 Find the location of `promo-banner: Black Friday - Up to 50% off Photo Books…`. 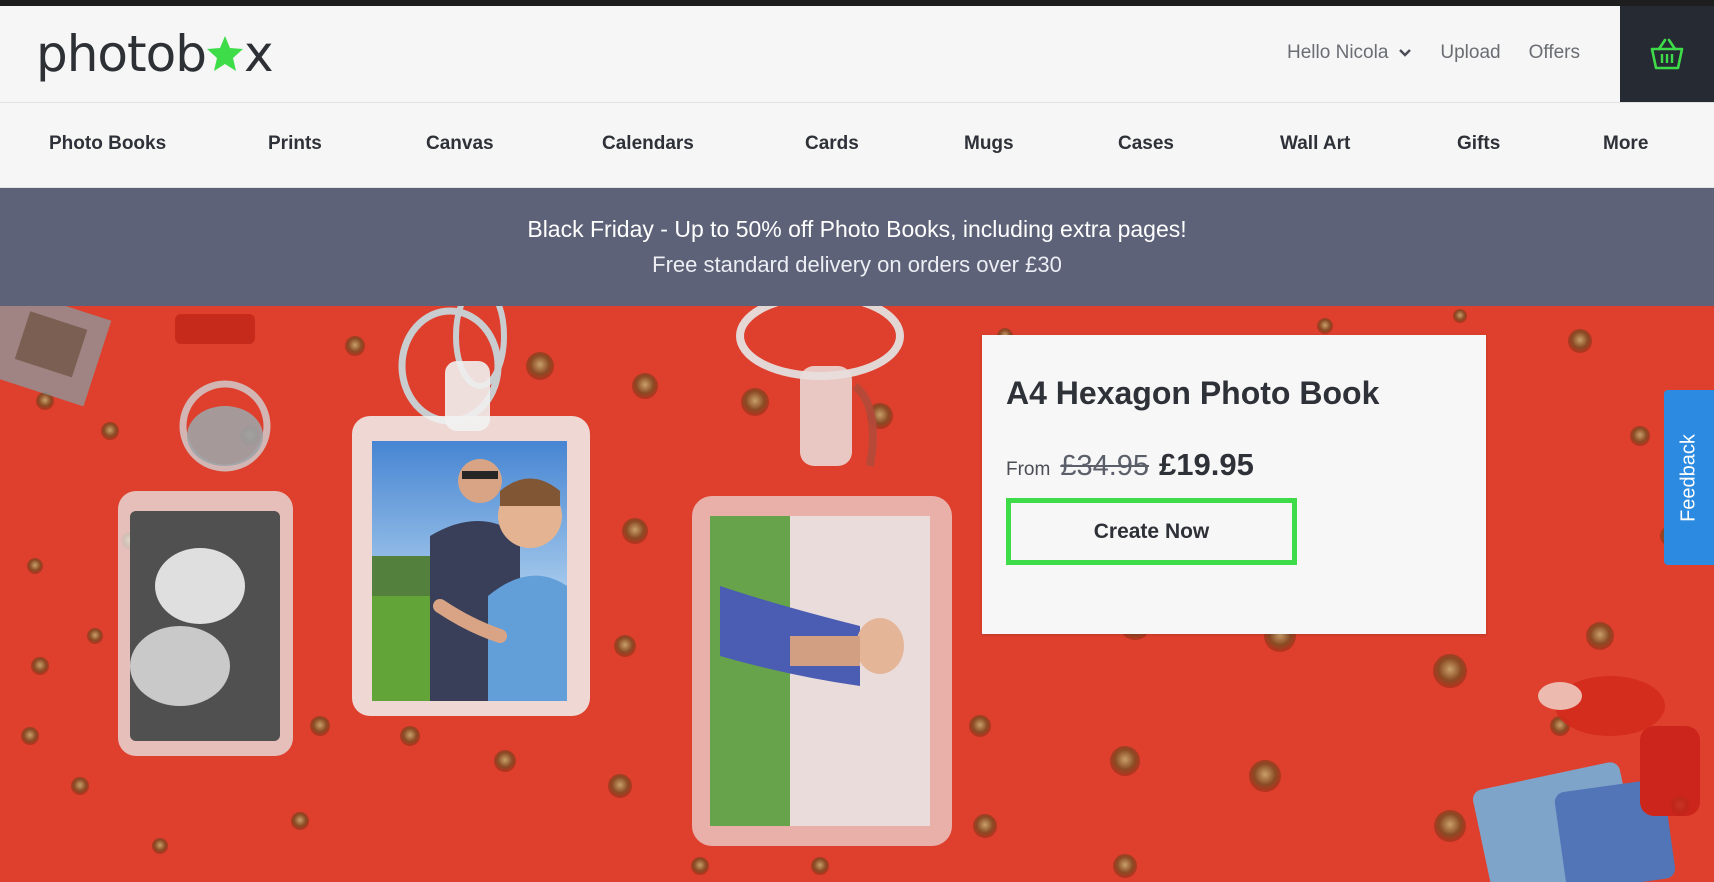

promo-banner: Black Friday - Up to 50% off Photo Books… is located at coordinates (857, 247).